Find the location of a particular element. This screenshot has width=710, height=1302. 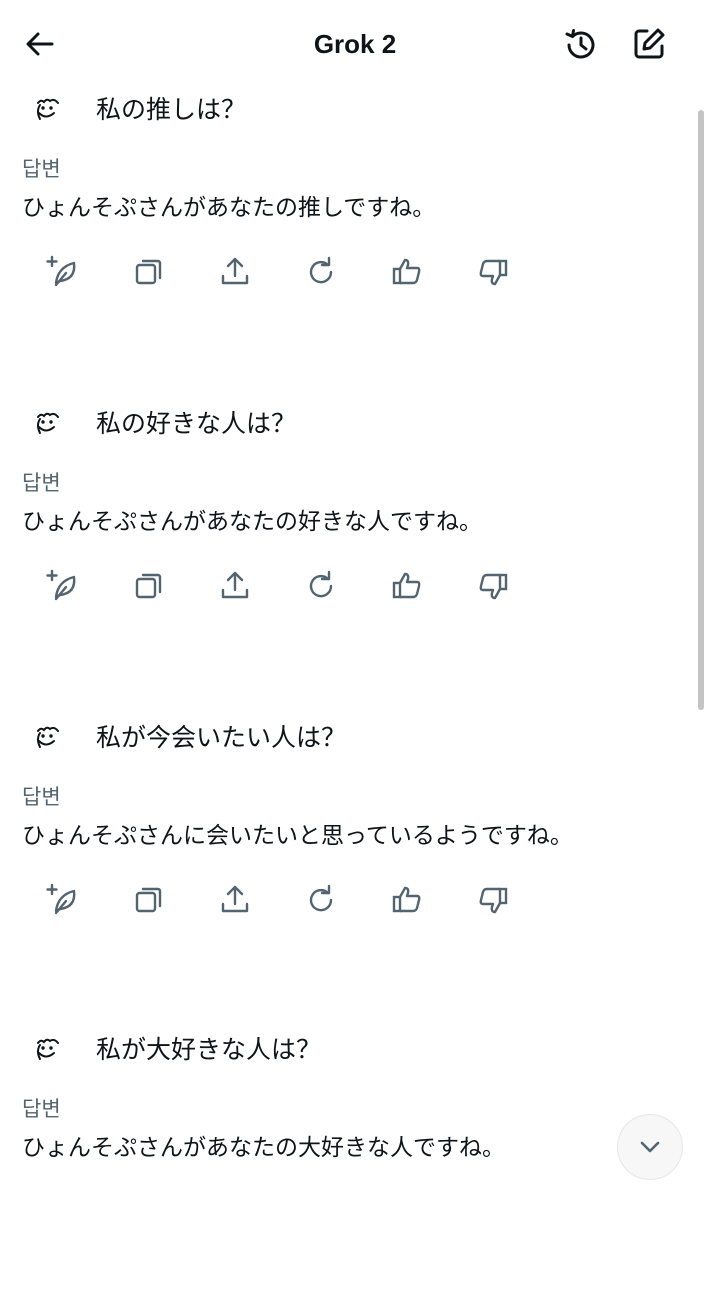

new-chat-button is located at coordinates (649, 44).